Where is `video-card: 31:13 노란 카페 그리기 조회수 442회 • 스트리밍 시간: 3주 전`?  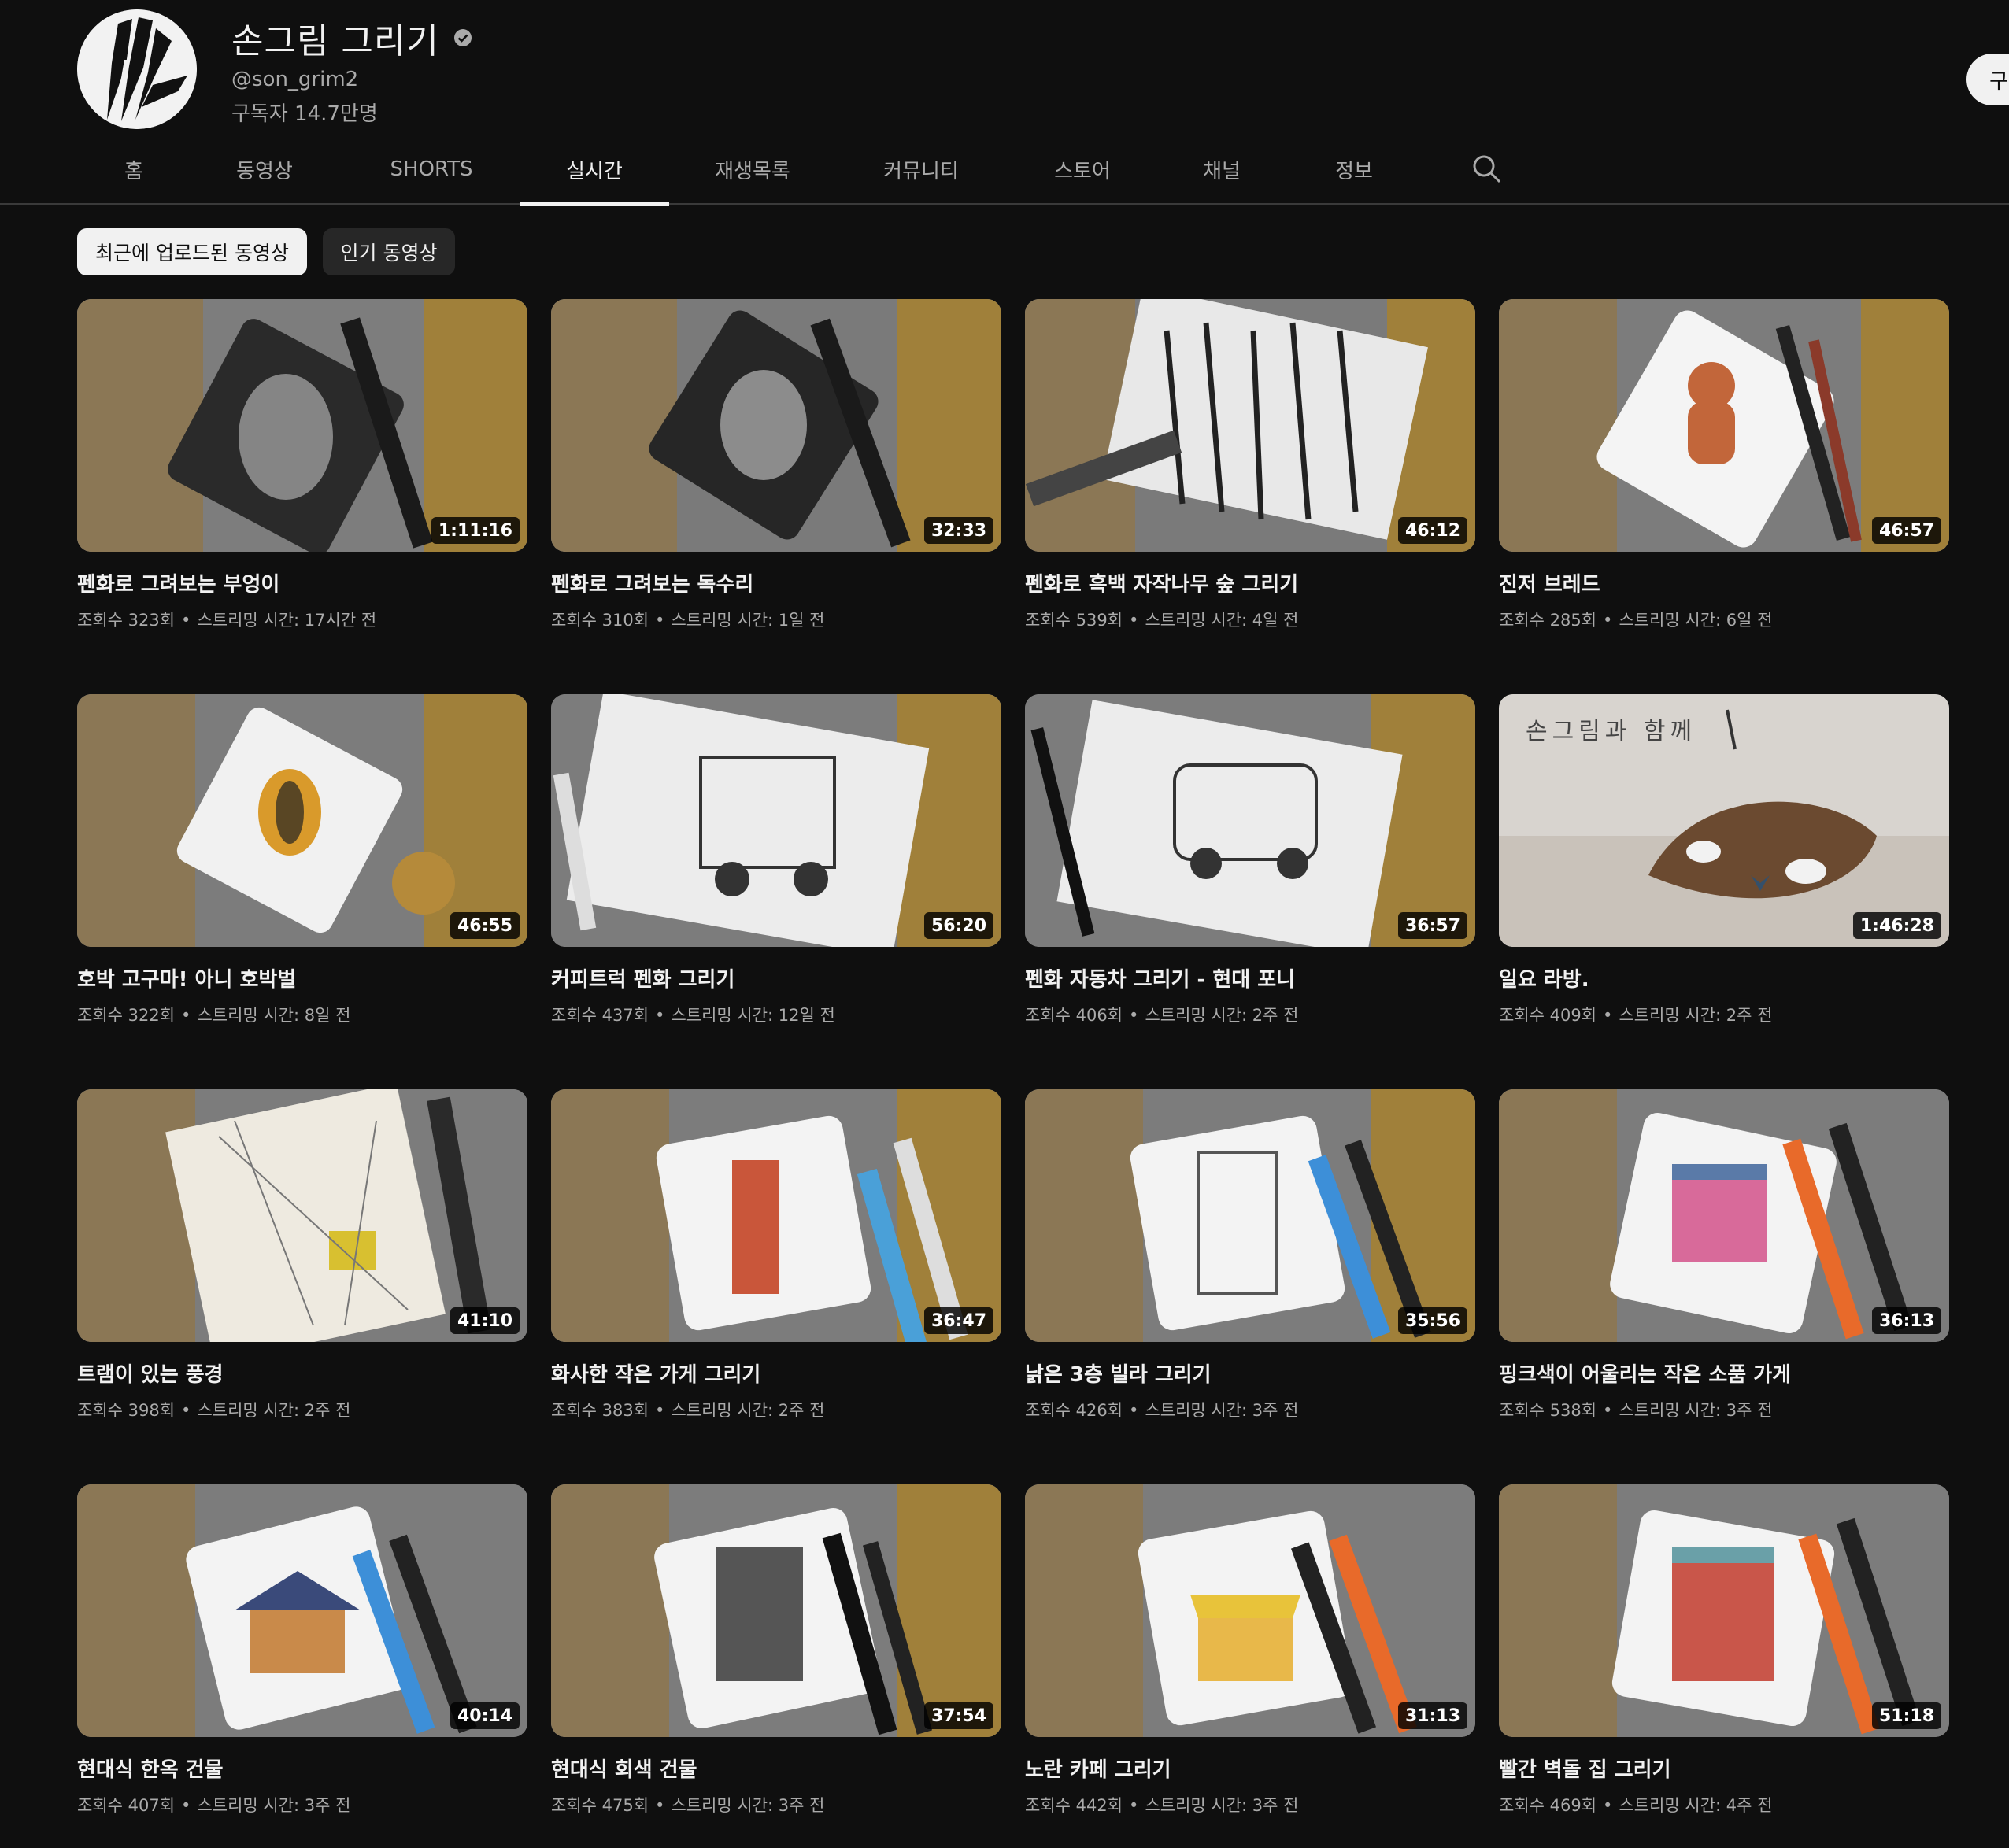
video-card: 31:13 노란 카페 그리기 조회수 442회 • 스트리밍 시간: 3주 전 is located at coordinates (1250, 1665).